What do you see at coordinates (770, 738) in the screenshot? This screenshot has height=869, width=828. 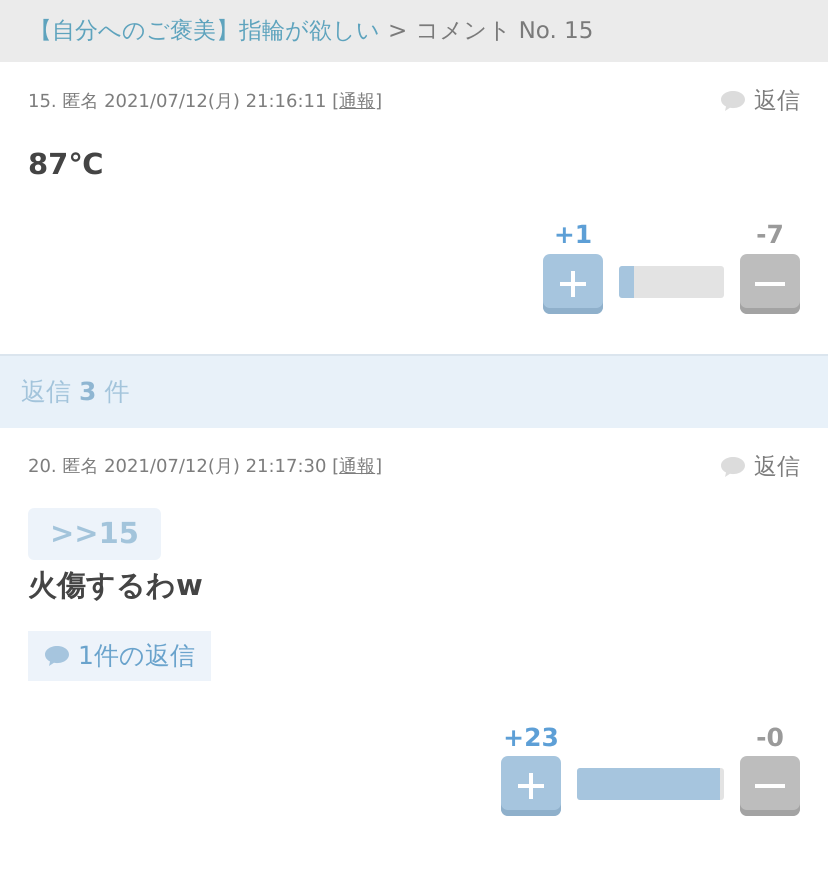 I see `minus-count: -0` at bounding box center [770, 738].